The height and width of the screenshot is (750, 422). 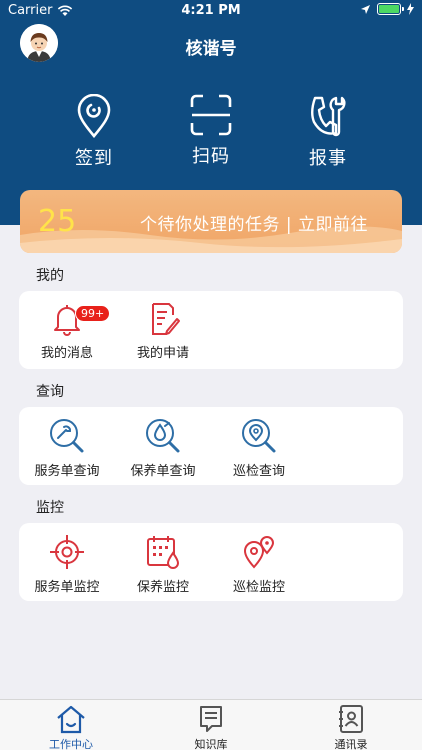 What do you see at coordinates (57, 221) in the screenshot?
I see `pending-task-count: 25` at bounding box center [57, 221].